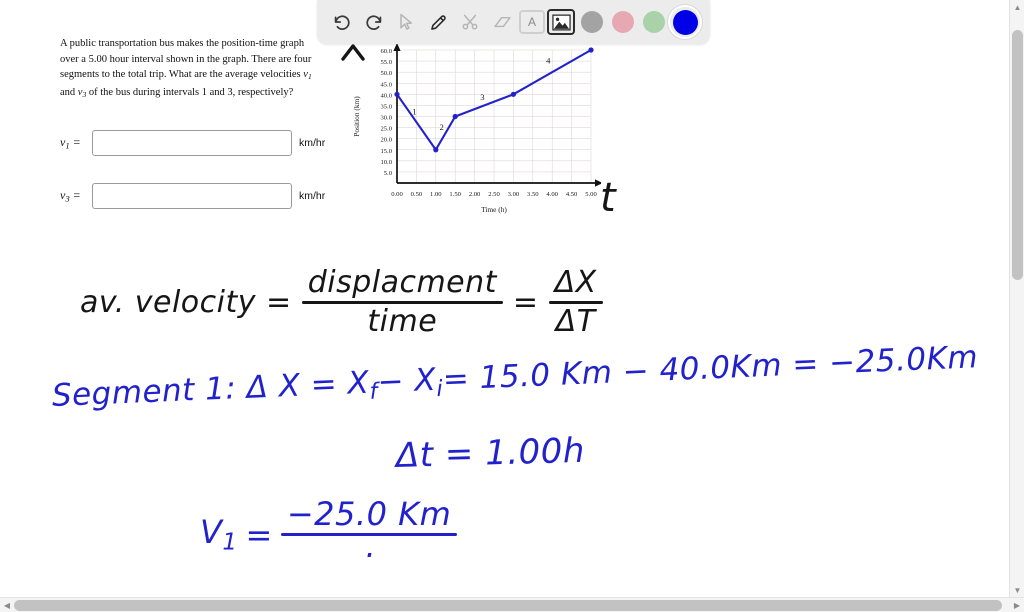 Image resolution: width=1024 pixels, height=612 pixels. Describe the element at coordinates (514, 194) in the screenshot. I see `svg-text: 3.00` at that location.